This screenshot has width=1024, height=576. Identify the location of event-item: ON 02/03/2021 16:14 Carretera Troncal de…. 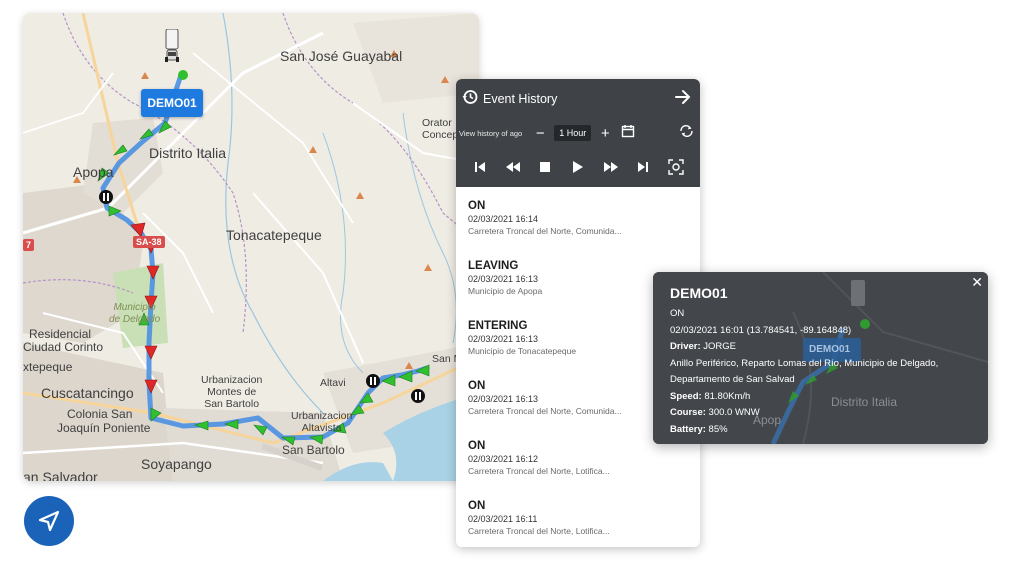
(578, 229).